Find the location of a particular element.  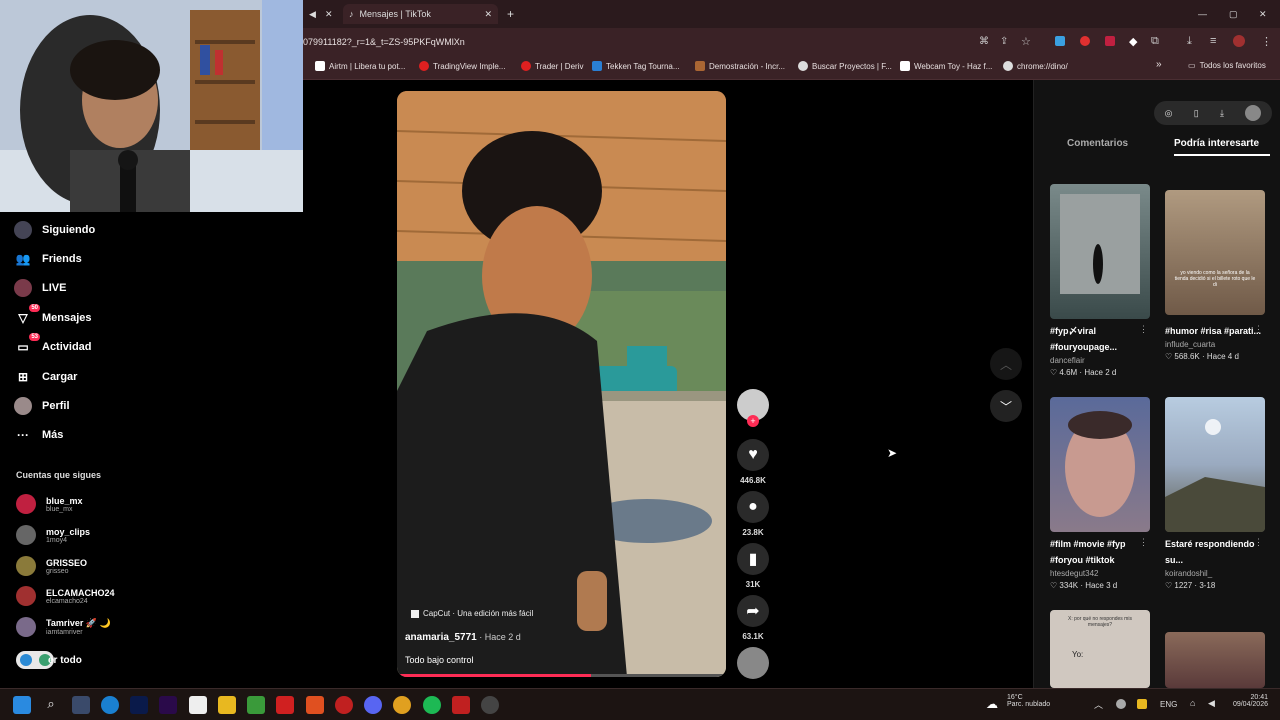

voicemeeter-icon is located at coordinates (461, 705).